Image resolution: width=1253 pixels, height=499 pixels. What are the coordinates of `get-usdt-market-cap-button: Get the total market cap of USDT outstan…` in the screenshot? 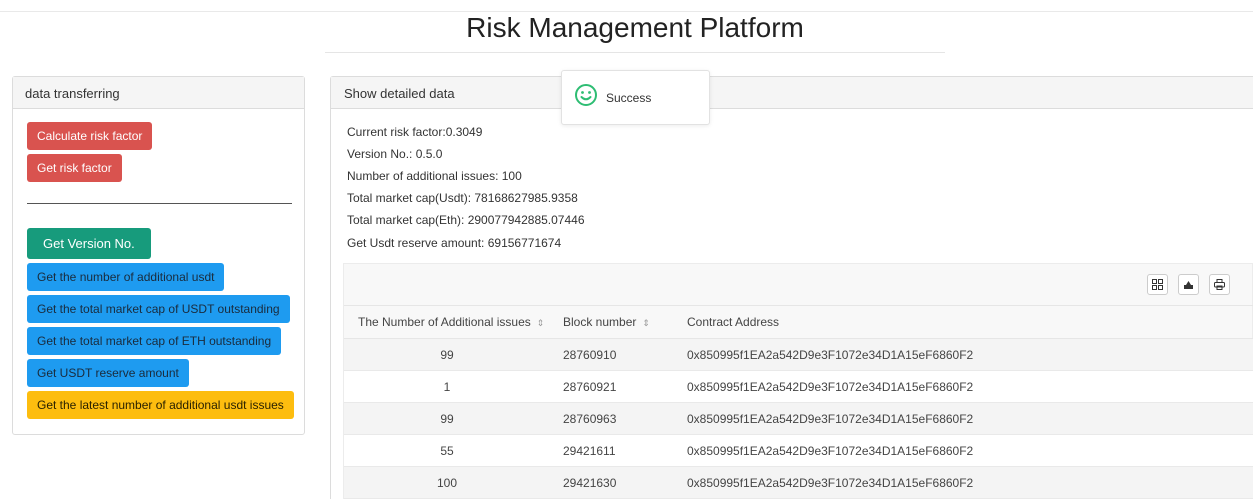 It's located at (158, 309).